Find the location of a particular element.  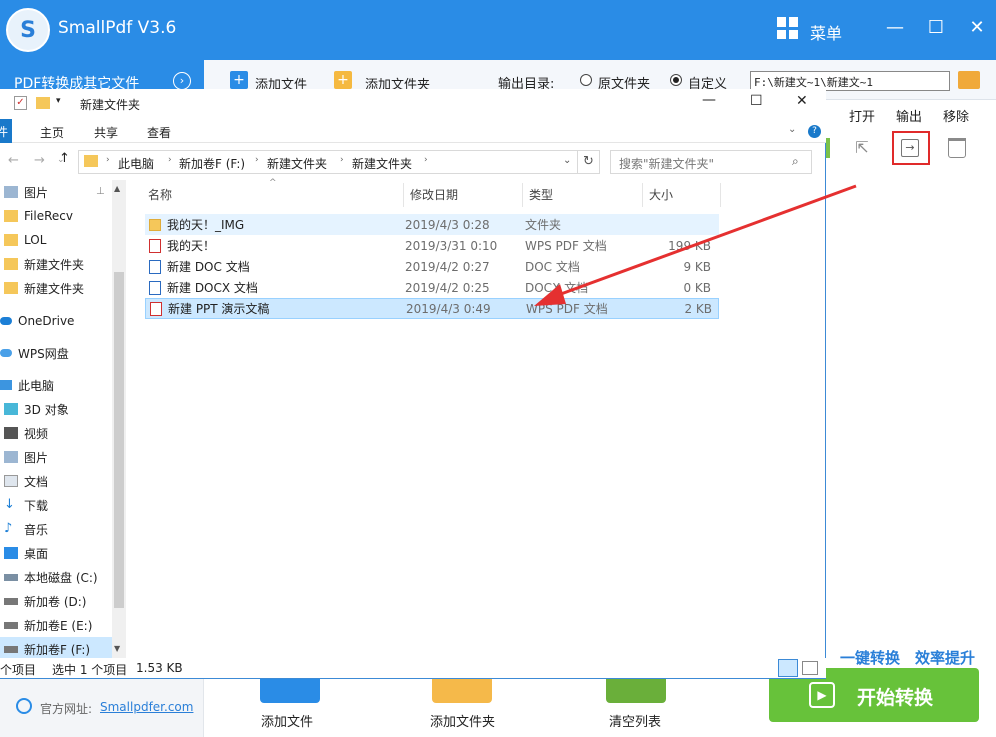

nav-item-newfolder-2: 新建文件夹 is located at coordinates (56, 288).